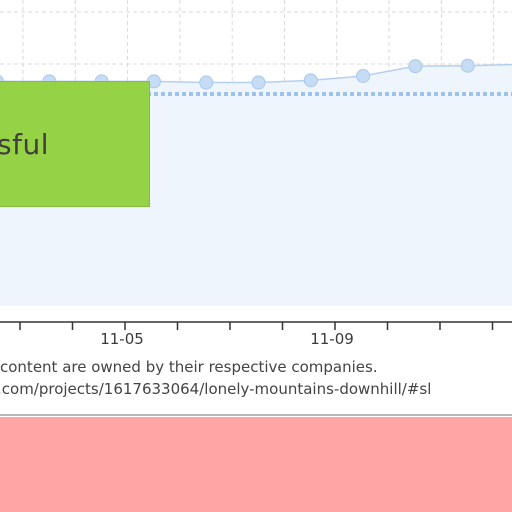  Describe the element at coordinates (24, 144) in the screenshot. I see `status-badge-text: sful` at that location.